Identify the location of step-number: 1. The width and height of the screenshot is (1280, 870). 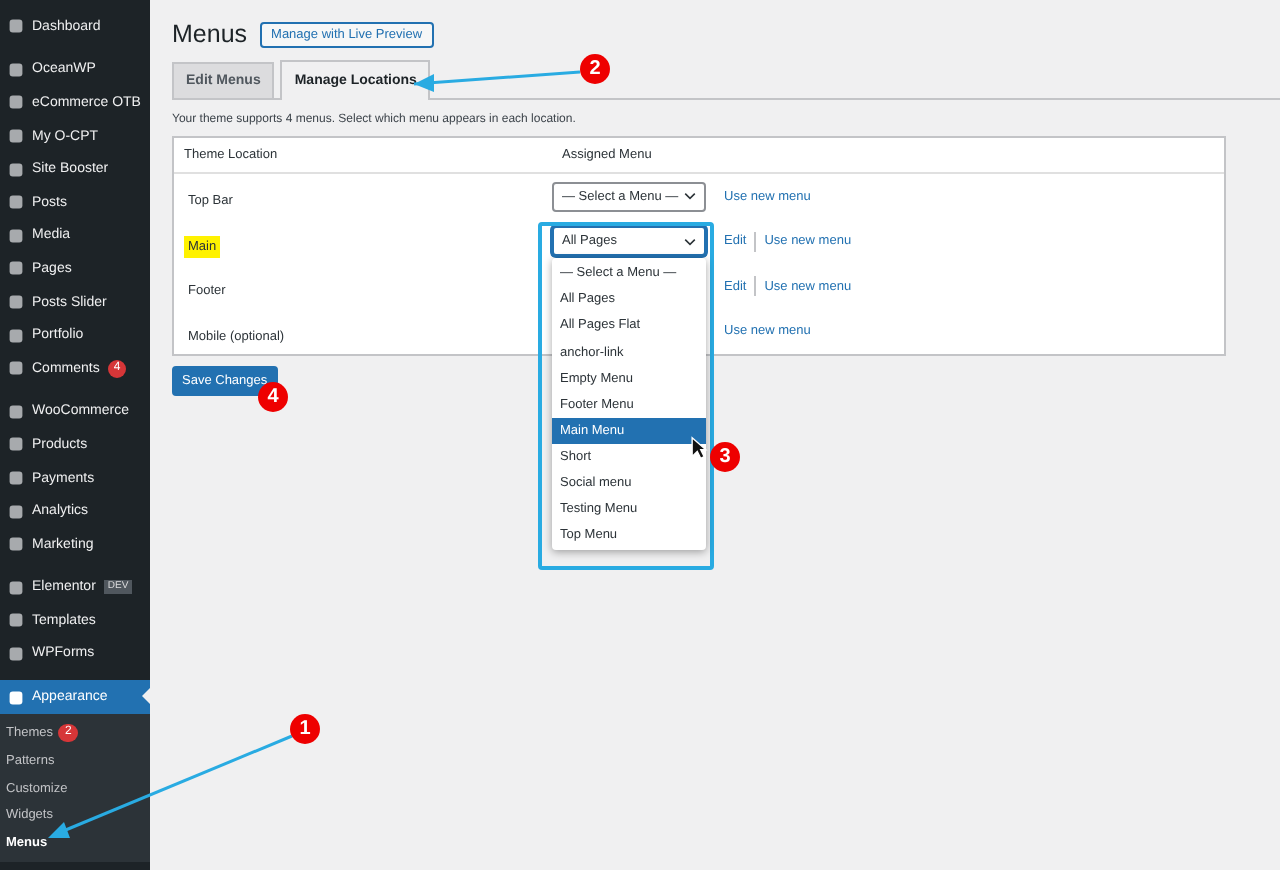
(305, 729).